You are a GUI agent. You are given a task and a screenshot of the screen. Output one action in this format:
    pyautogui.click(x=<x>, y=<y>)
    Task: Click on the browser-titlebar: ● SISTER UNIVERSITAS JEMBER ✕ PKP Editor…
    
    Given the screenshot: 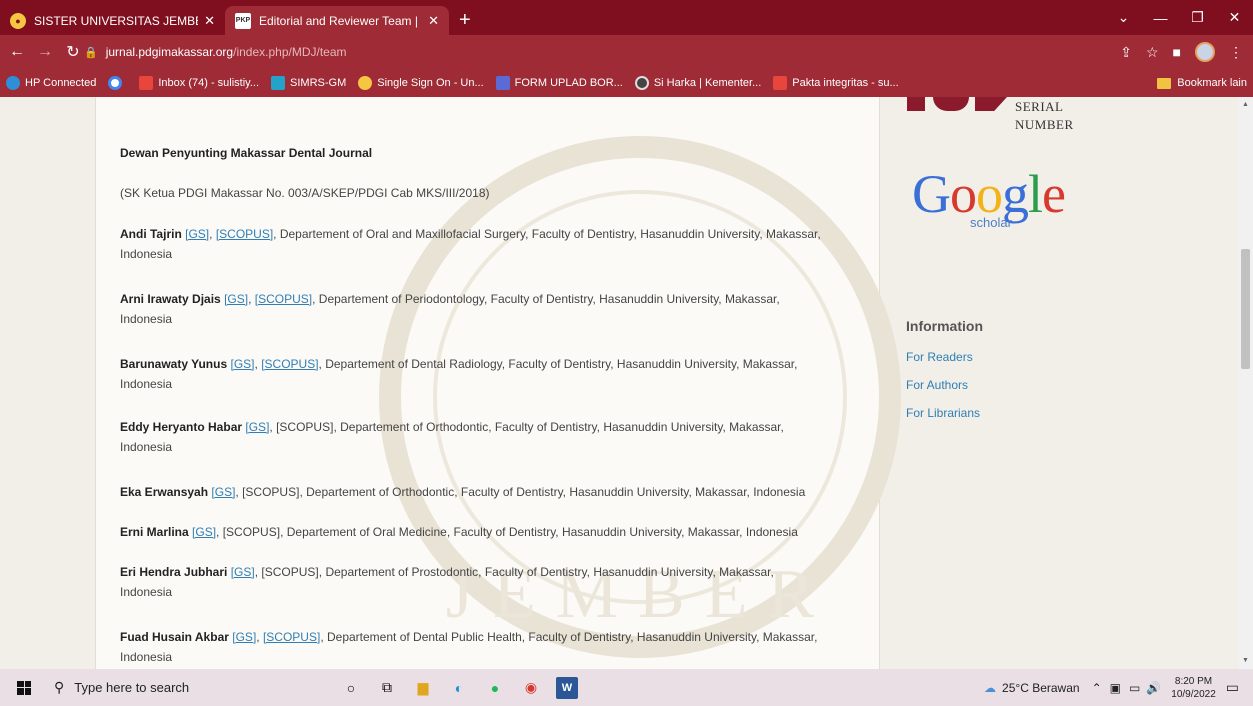 What is the action you would take?
    pyautogui.click(x=626, y=17)
    